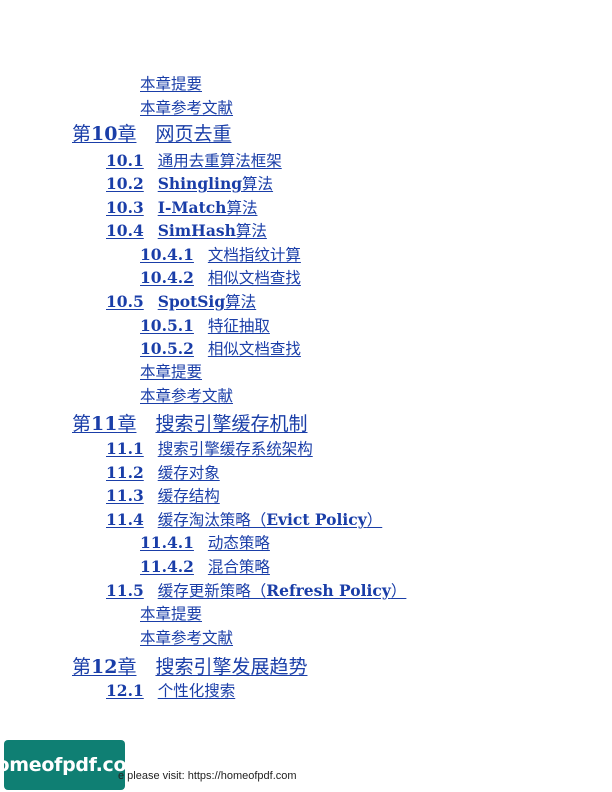 The width and height of the screenshot is (612, 792). I want to click on section-number: 11.4.2, so click(167, 566).